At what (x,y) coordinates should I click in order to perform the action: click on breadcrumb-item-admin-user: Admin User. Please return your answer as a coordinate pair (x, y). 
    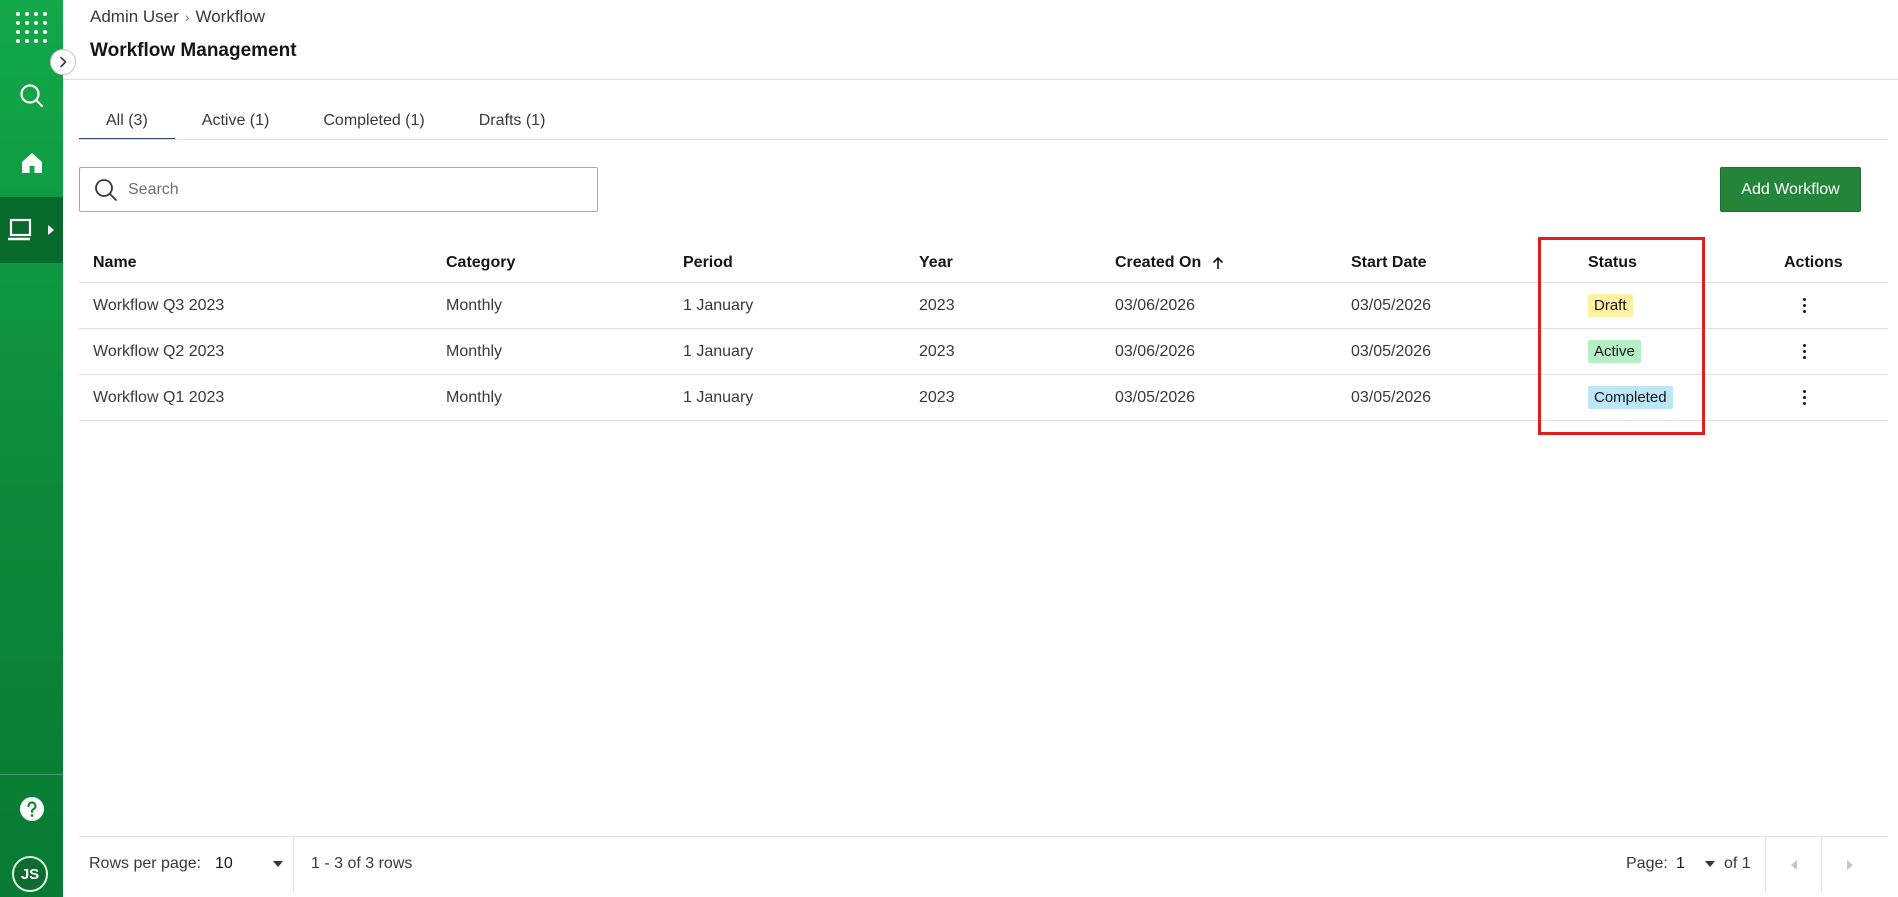
    Looking at the image, I should click on (134, 17).